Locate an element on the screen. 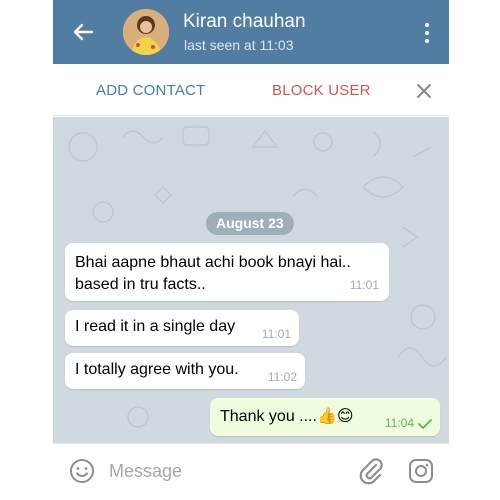 The width and height of the screenshot is (500, 500). close-icon is located at coordinates (424, 91).